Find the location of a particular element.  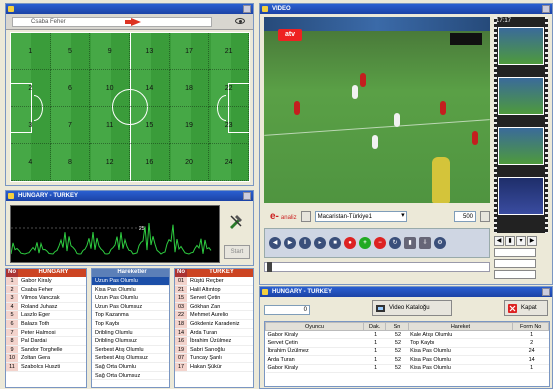

loop-icon: ↻ is located at coordinates (395, 243).